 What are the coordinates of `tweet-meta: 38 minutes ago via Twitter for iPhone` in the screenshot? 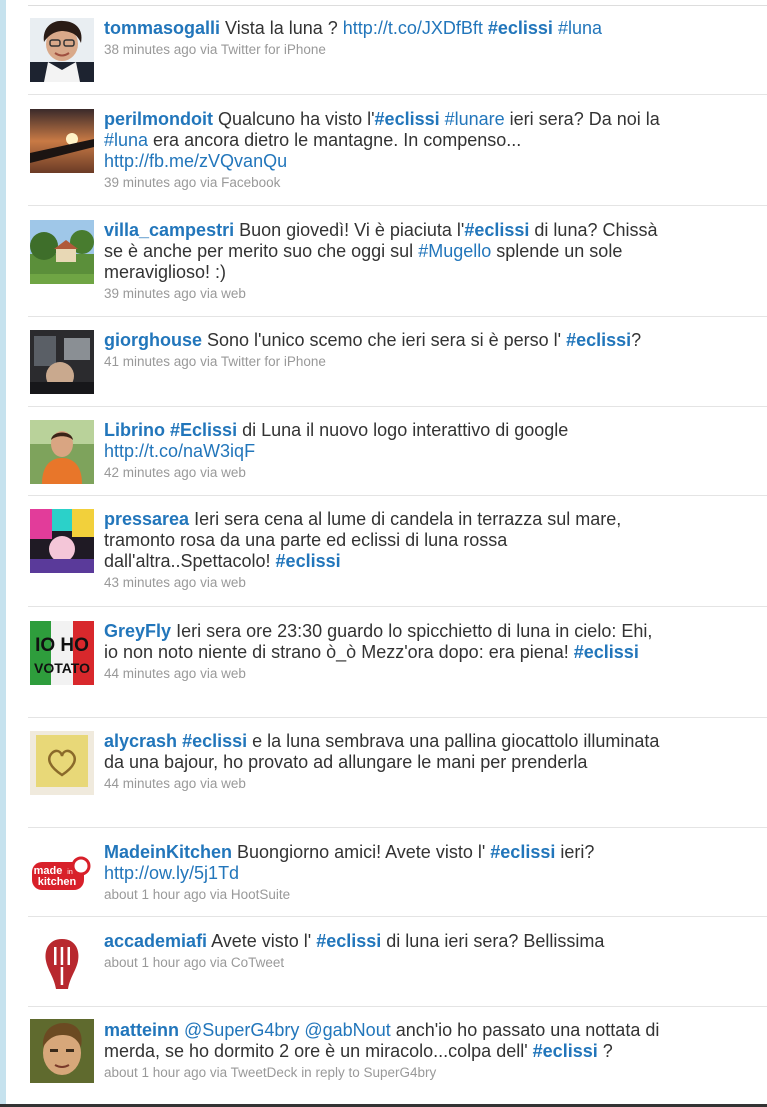 It's located at (382, 49).